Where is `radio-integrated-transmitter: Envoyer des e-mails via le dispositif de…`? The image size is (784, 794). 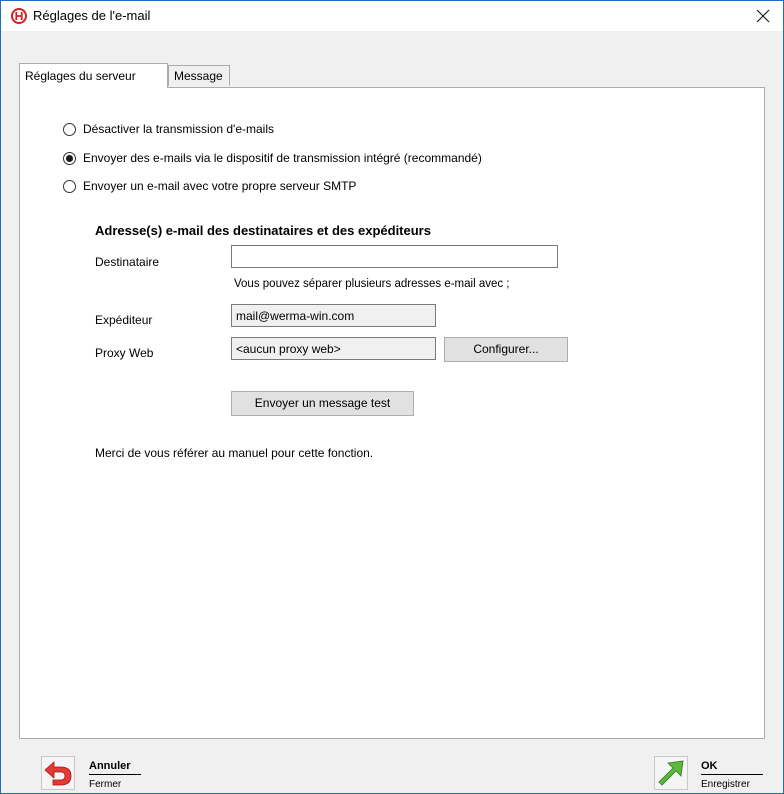 radio-integrated-transmitter: Envoyer des e-mails via le dispositif de… is located at coordinates (272, 158).